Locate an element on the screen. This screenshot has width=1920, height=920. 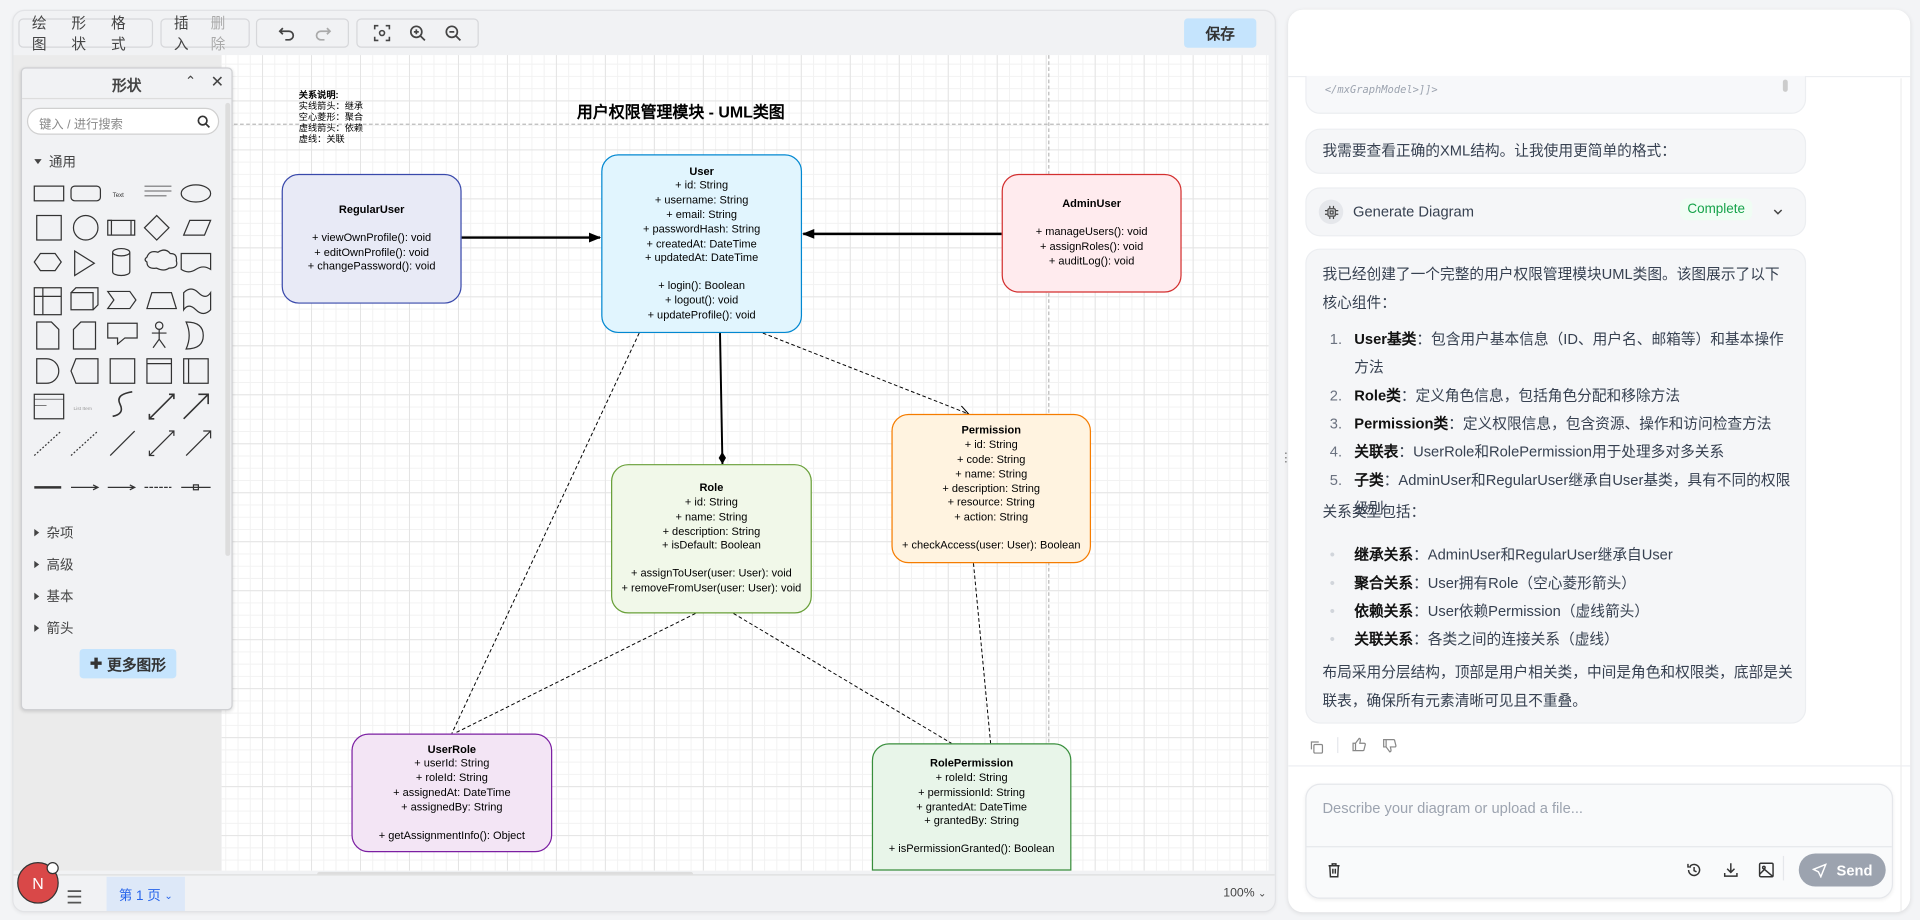
chevron-down-icon is located at coordinates (1778, 213).